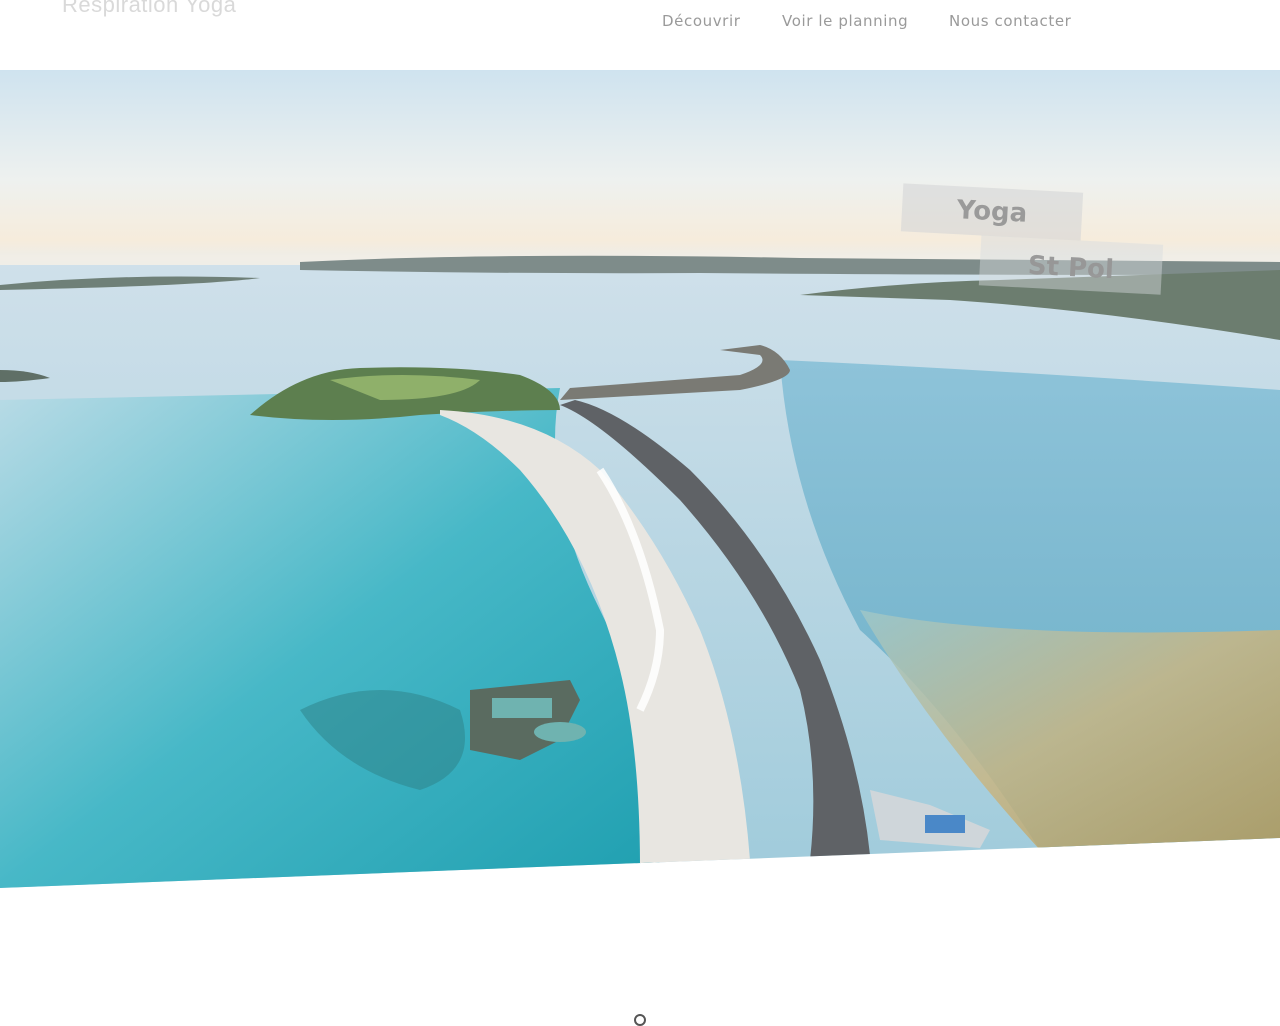  What do you see at coordinates (722, 21) in the screenshot?
I see `nav-link-decouvrir: Découvrir` at bounding box center [722, 21].